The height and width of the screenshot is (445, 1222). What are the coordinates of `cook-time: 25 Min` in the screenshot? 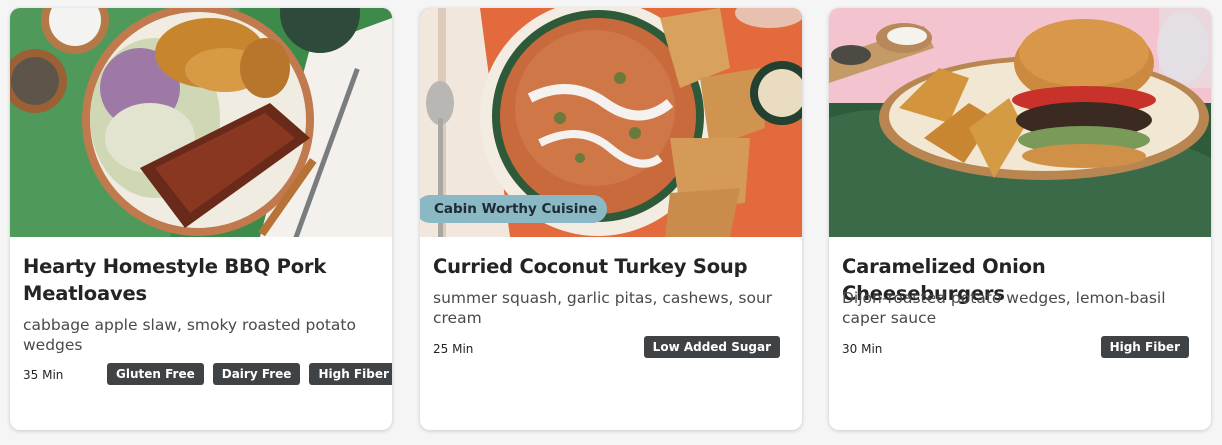 It's located at (453, 349).